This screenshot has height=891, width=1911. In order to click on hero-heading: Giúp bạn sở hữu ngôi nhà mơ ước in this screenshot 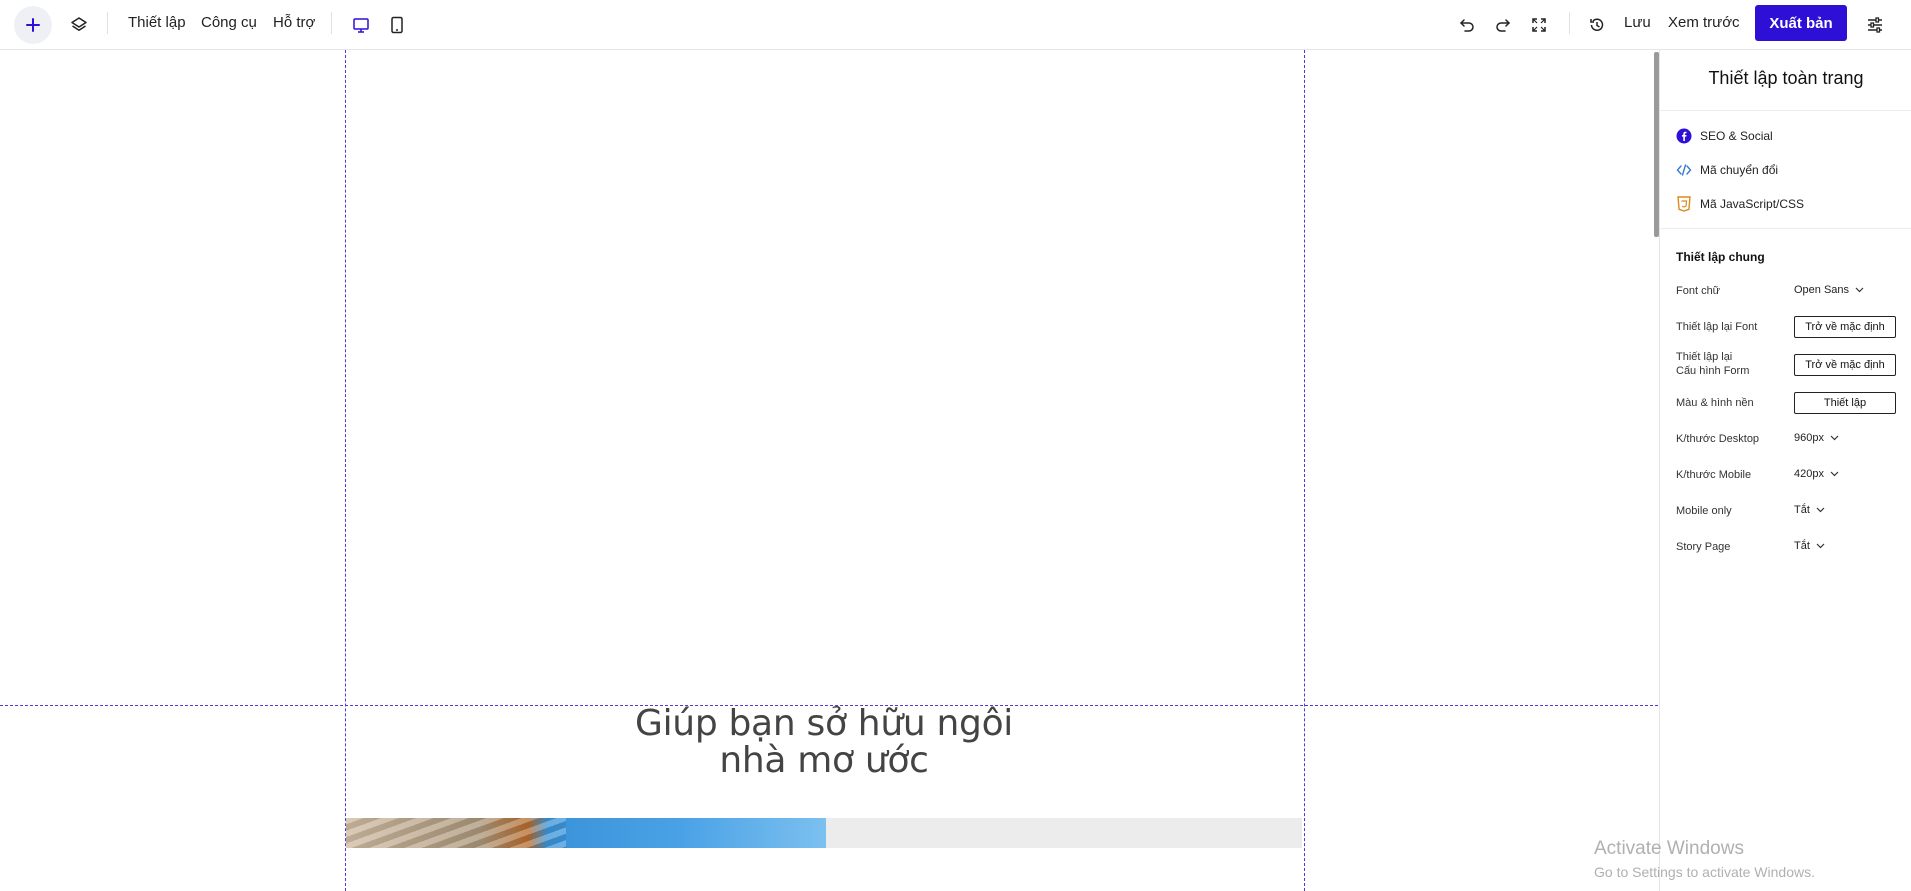, I will do `click(824, 742)`.